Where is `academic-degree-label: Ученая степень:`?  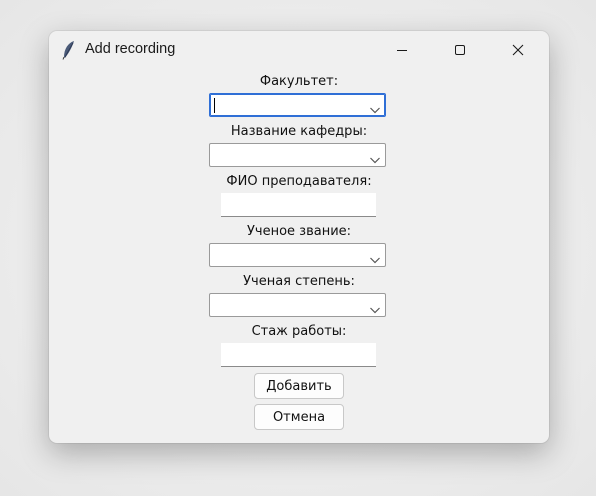
academic-degree-label: Ученая степень: is located at coordinates (299, 281).